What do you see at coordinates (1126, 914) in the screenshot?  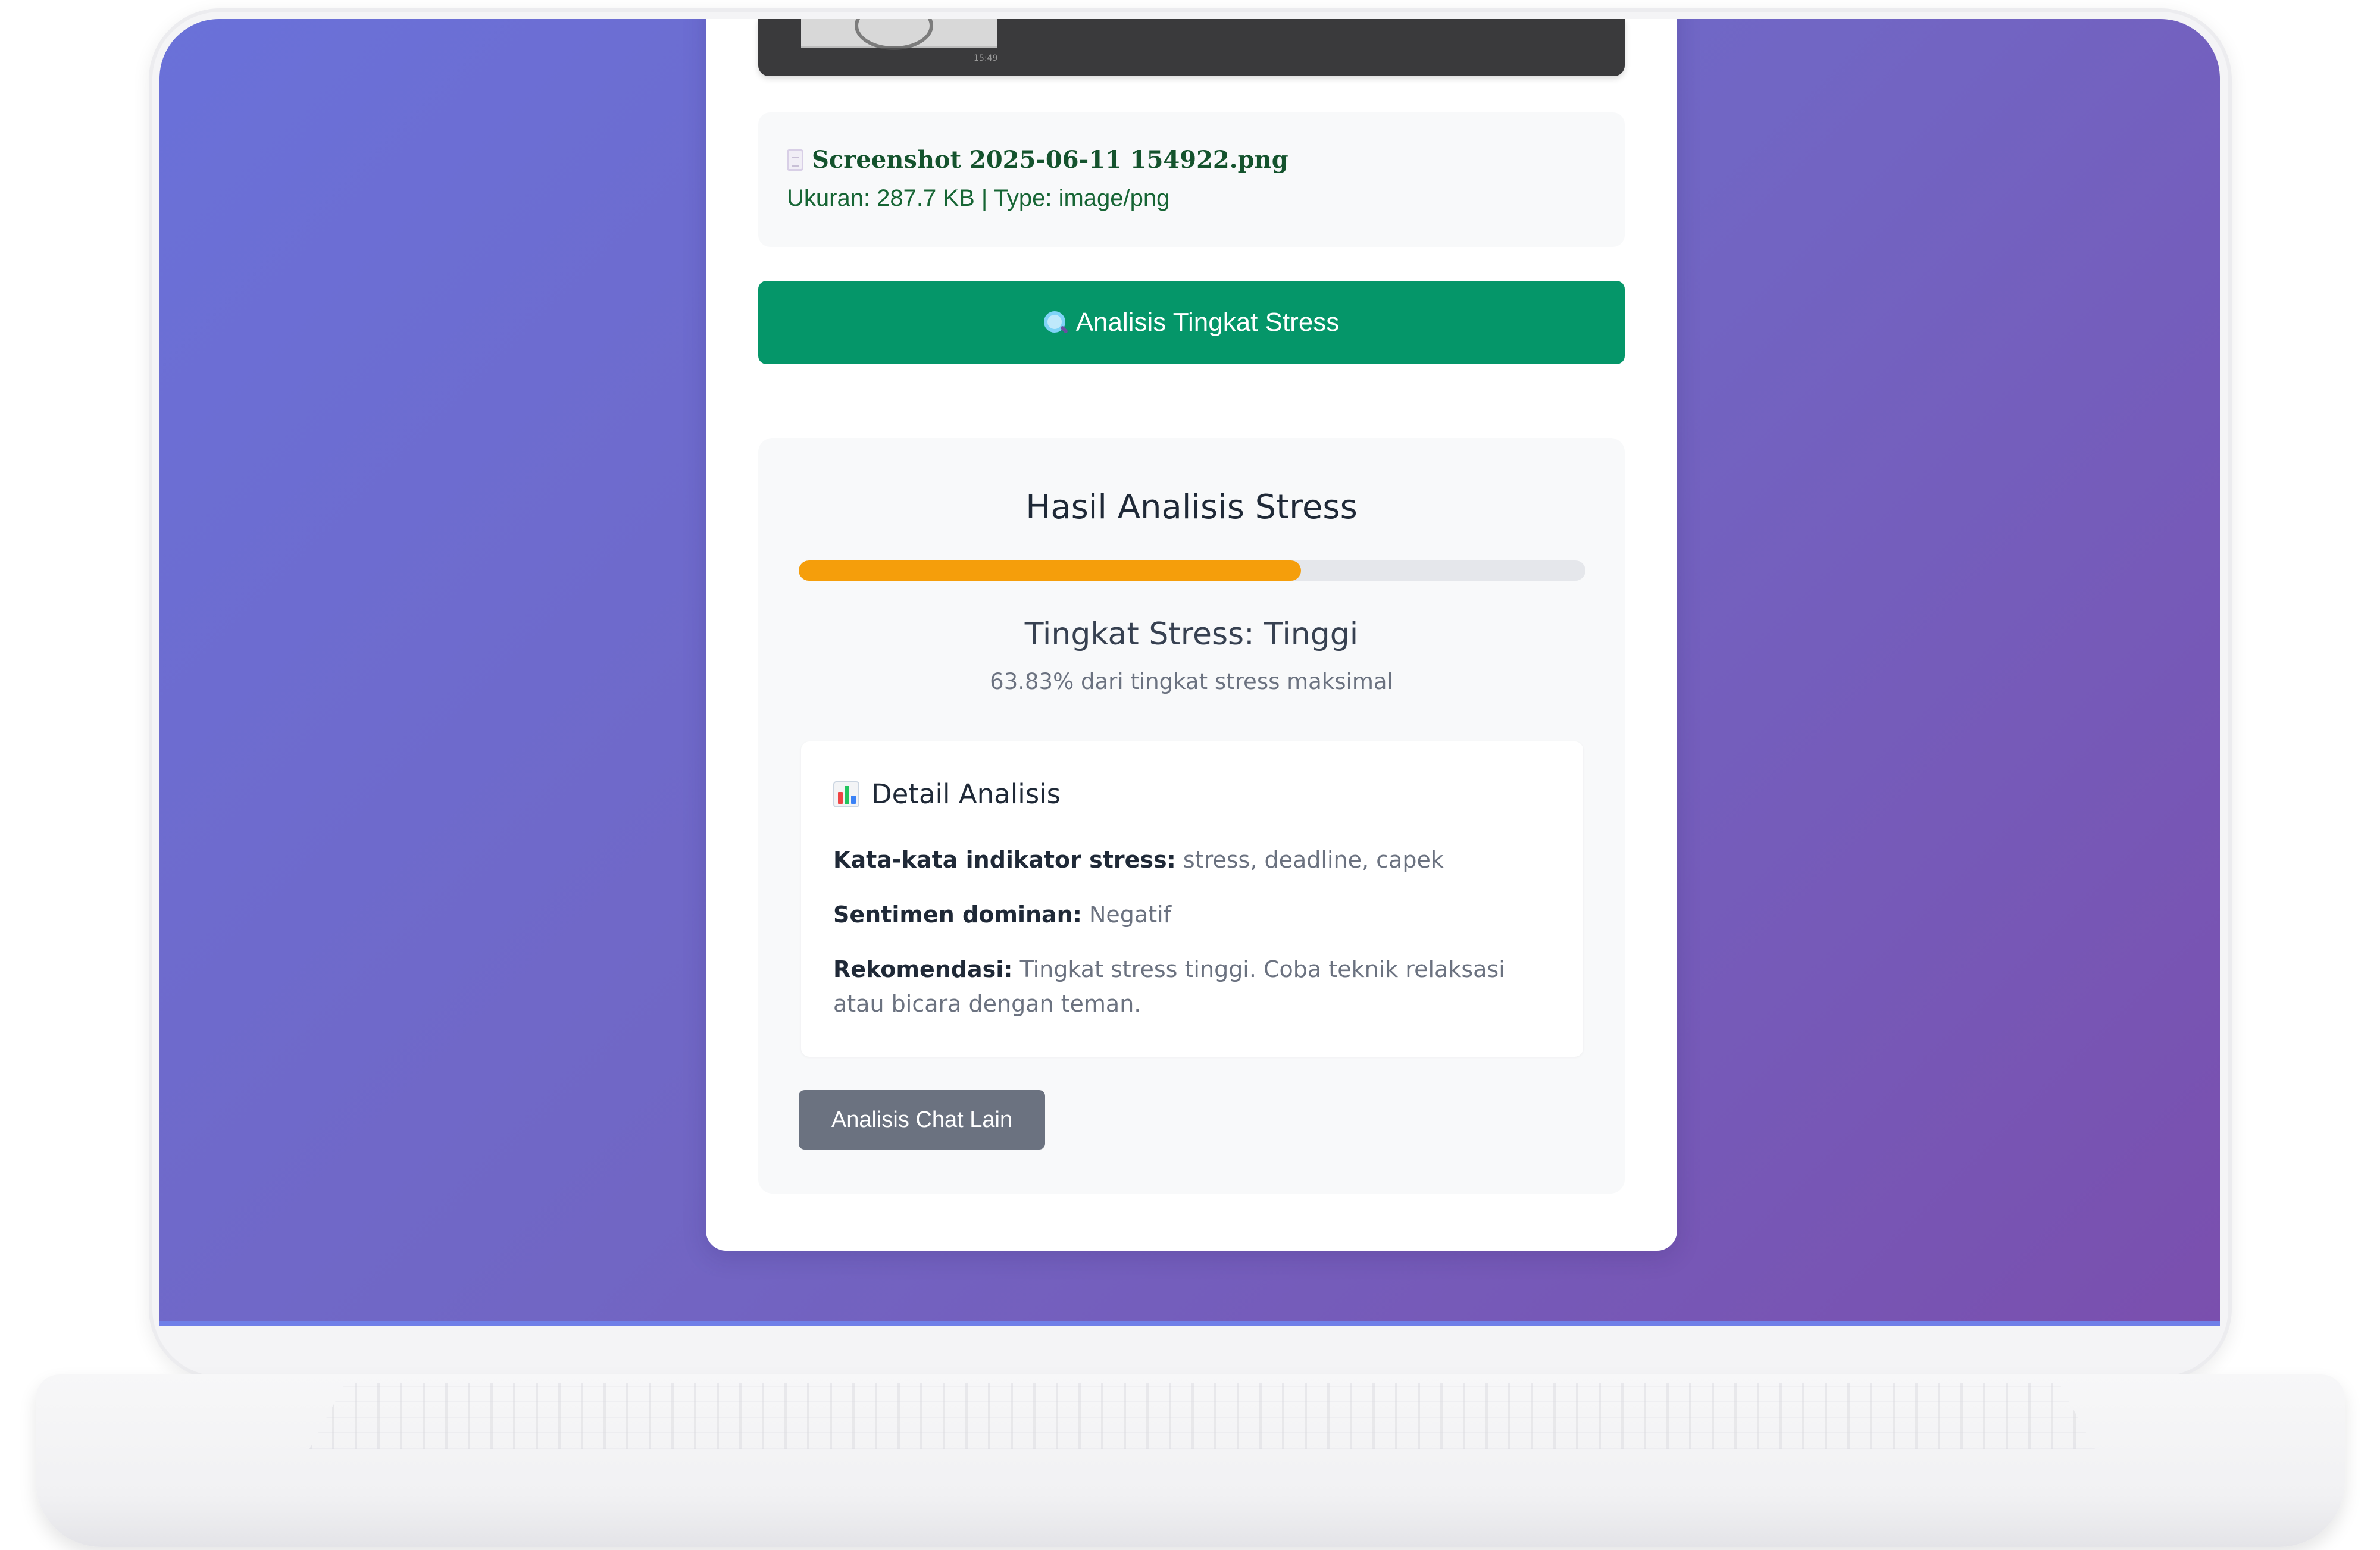 I see `detail-value: Negatif` at bounding box center [1126, 914].